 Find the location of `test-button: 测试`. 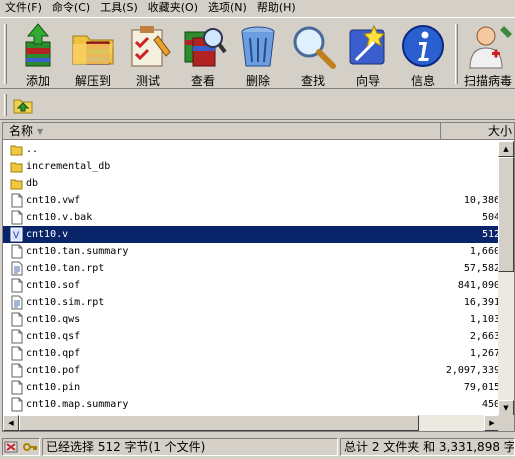

test-button: 测试 is located at coordinates (148, 54).